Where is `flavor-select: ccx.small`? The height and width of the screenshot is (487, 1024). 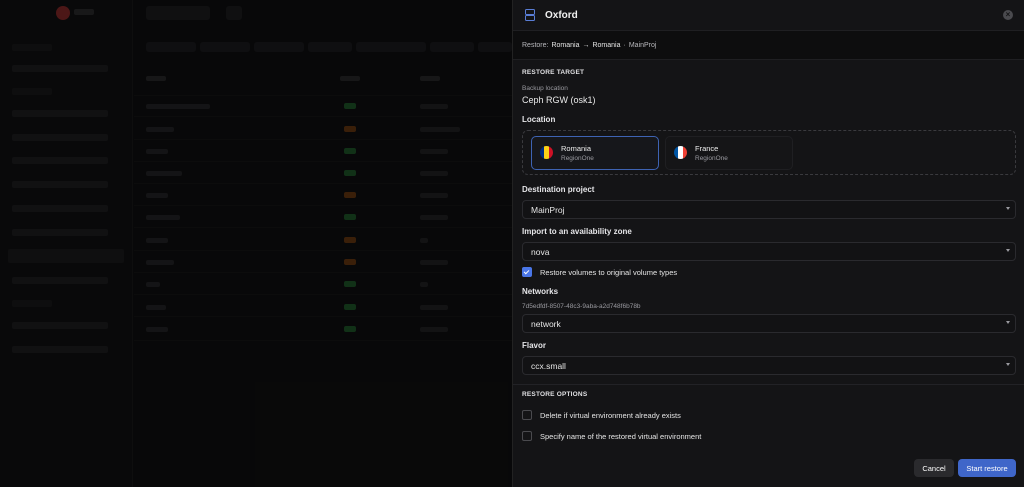
flavor-select: ccx.small is located at coordinates (769, 365).